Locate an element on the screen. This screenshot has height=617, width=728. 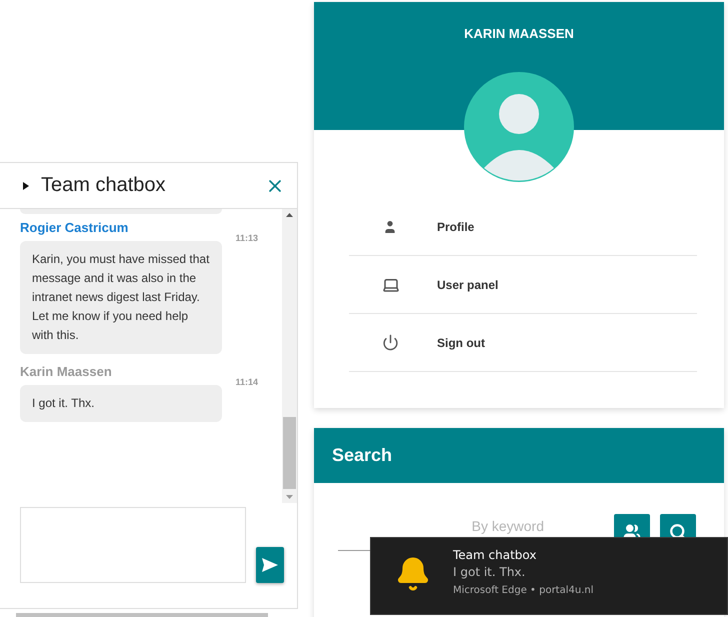
chat-title: Team chatbox is located at coordinates (104, 185).